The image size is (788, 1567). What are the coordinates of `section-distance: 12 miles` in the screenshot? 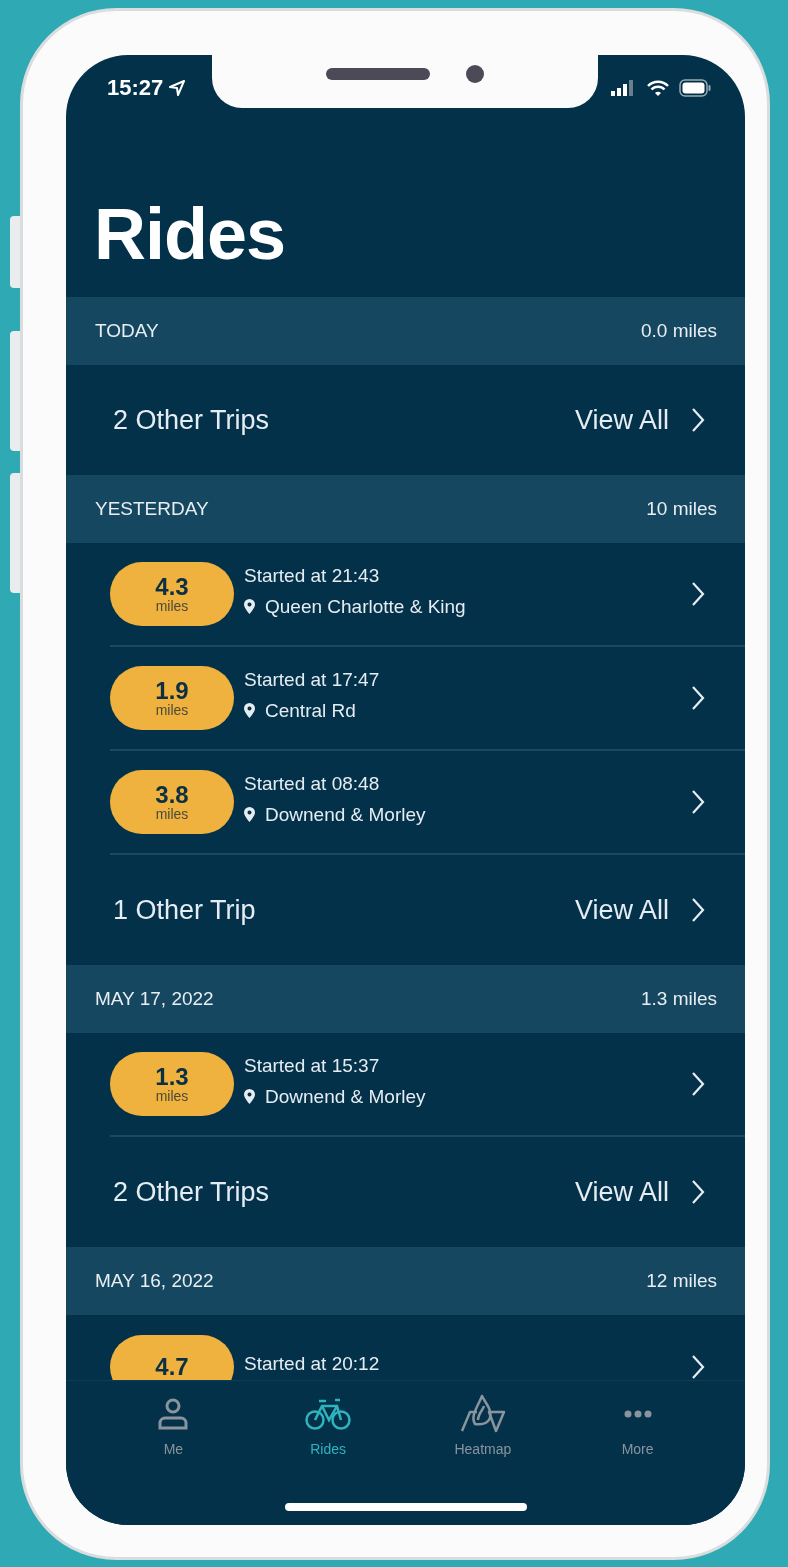 It's located at (681, 1281).